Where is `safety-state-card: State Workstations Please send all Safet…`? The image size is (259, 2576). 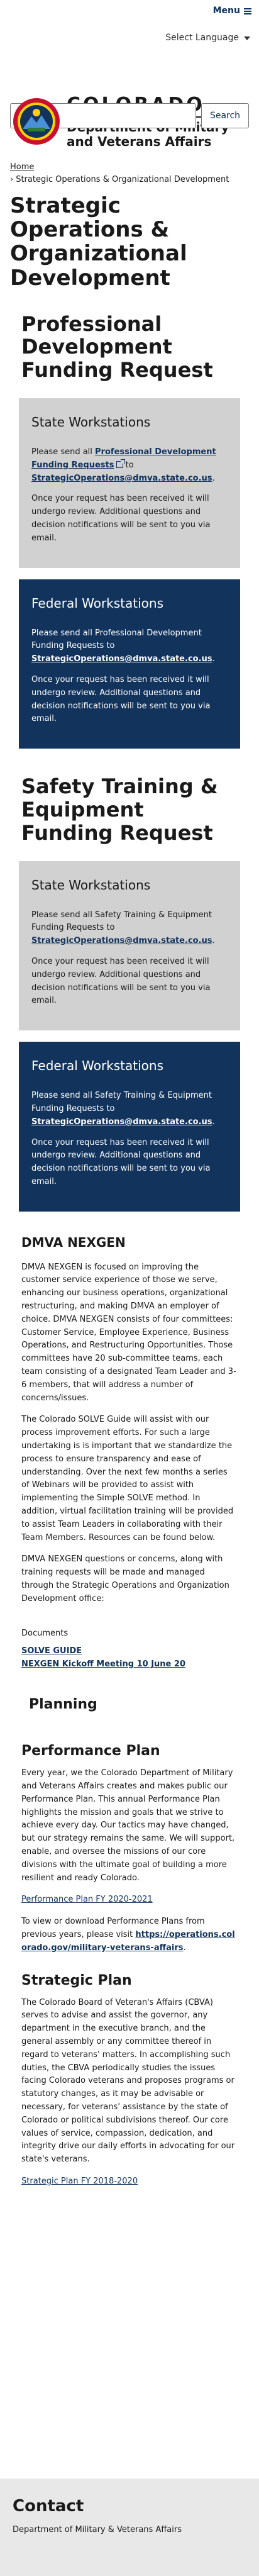
safety-state-card: State Workstations Please send all Safet… is located at coordinates (129, 946).